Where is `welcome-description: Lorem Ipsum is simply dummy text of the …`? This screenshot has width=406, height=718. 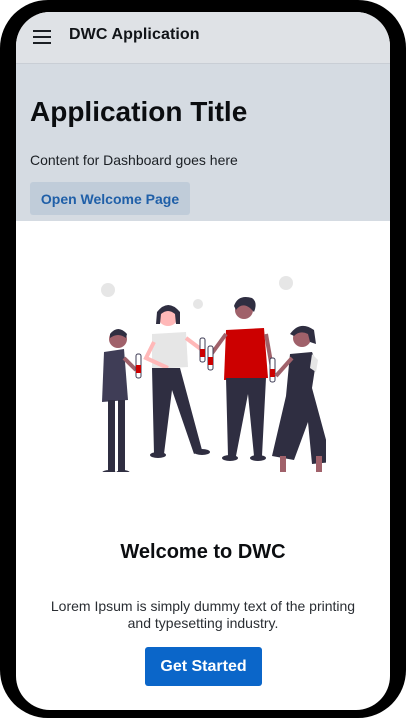 welcome-description: Lorem Ipsum is simply dummy text of the … is located at coordinates (203, 614).